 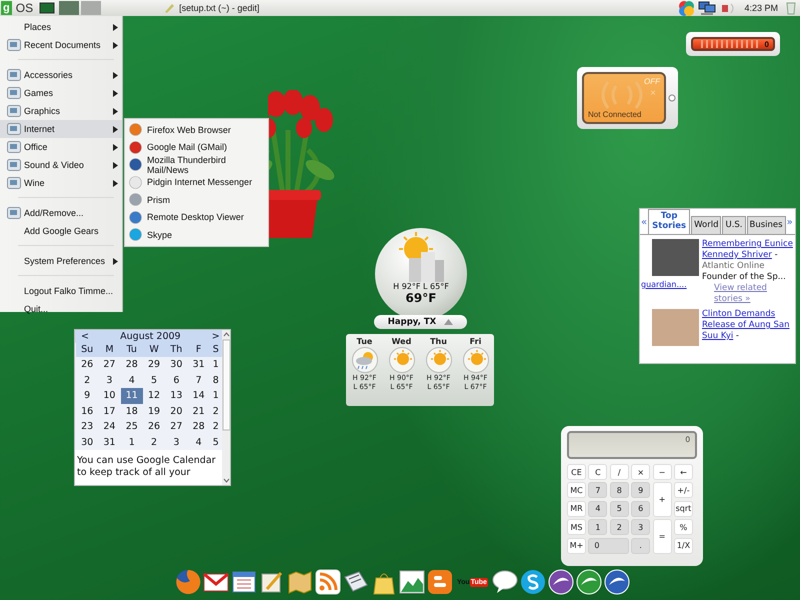 I want to click on calculator-key: 5, so click(x=619, y=508).